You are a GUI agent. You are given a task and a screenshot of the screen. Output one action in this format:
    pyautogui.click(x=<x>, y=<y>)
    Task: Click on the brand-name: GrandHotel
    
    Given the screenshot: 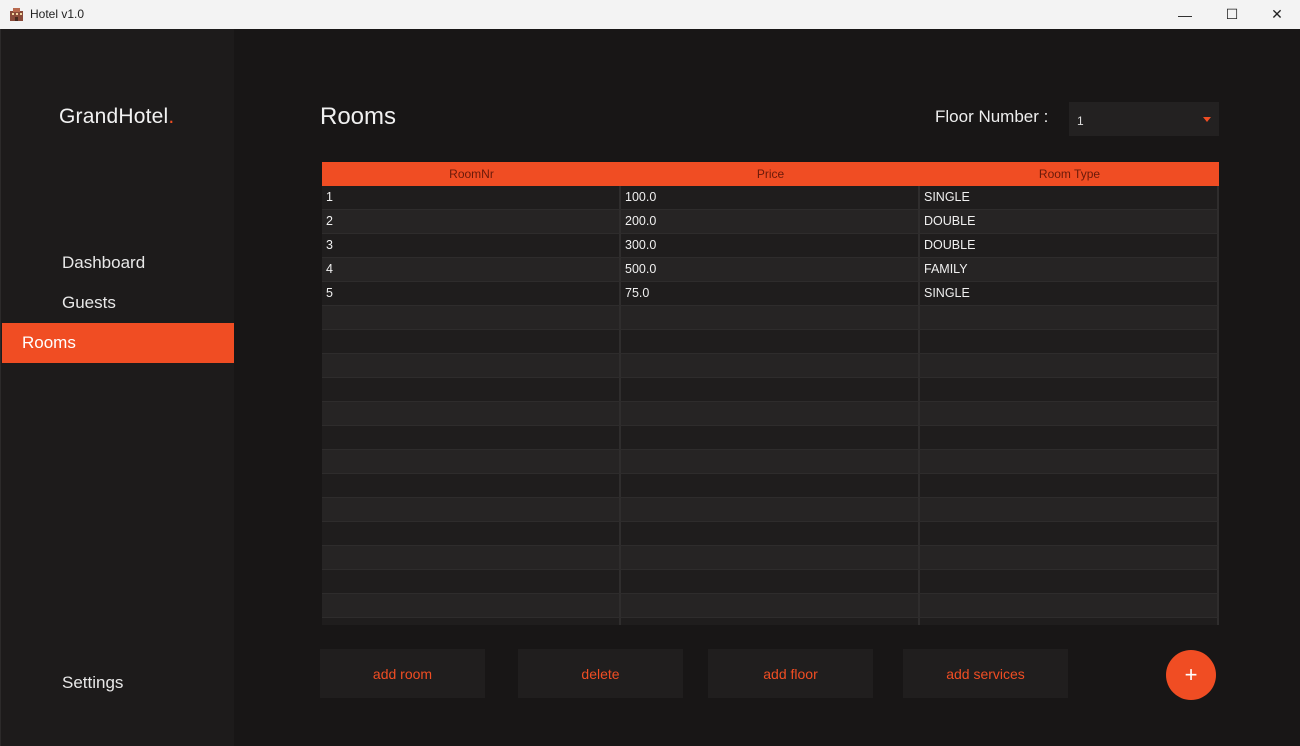 What is the action you would take?
    pyautogui.click(x=114, y=116)
    